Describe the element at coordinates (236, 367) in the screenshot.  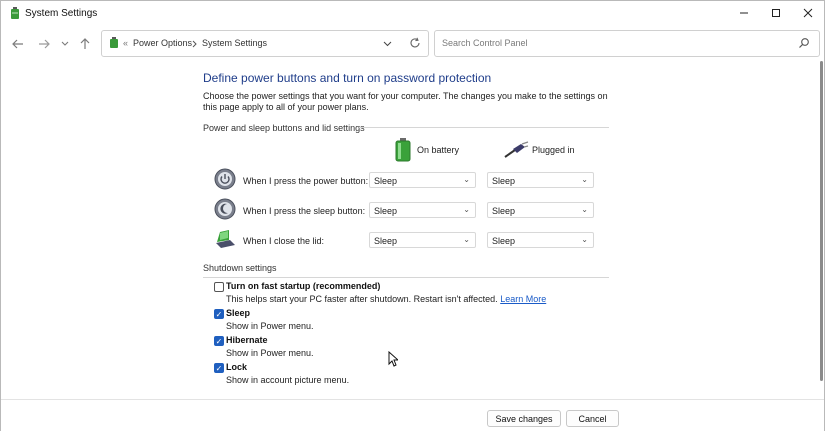
I see `lock-checkbox-label: Lock` at that location.